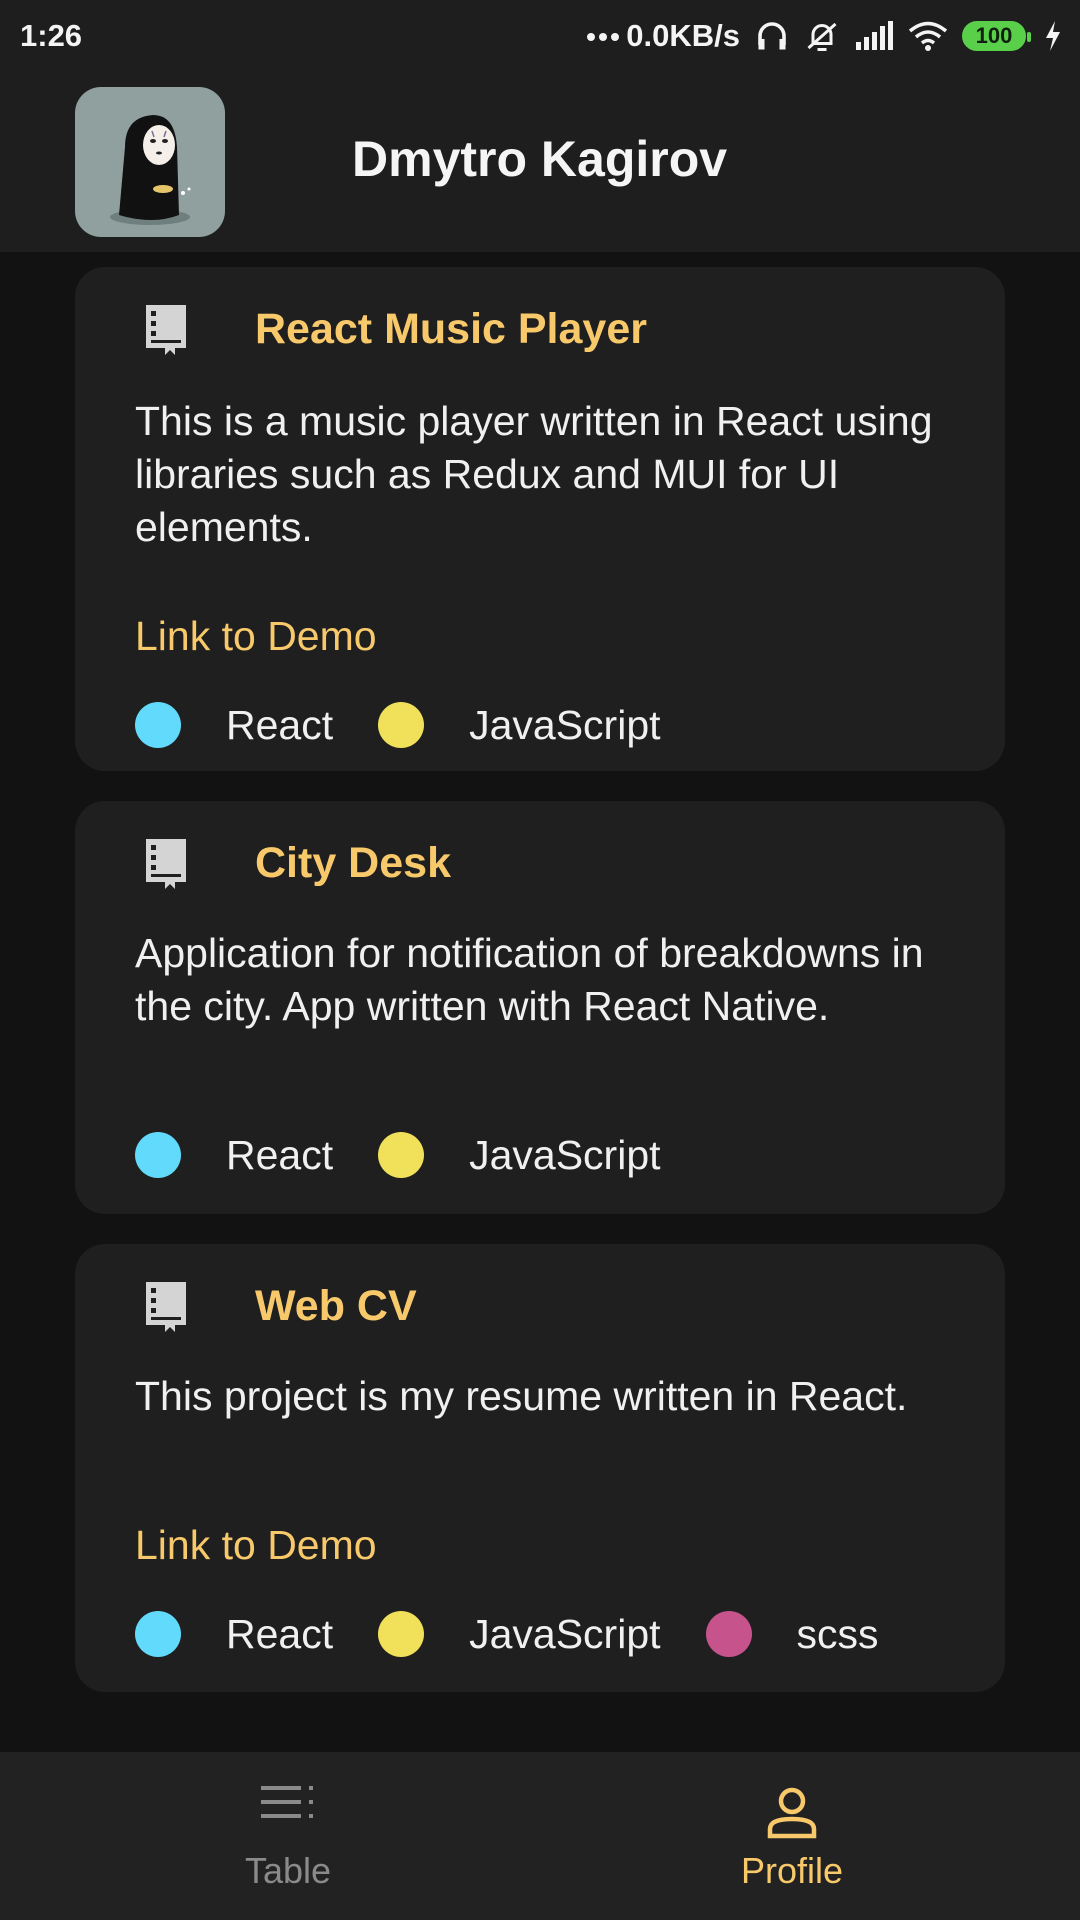 This screenshot has height=1920, width=1080. I want to click on status-icons: 0.0KB/s 100, so click(824, 36).